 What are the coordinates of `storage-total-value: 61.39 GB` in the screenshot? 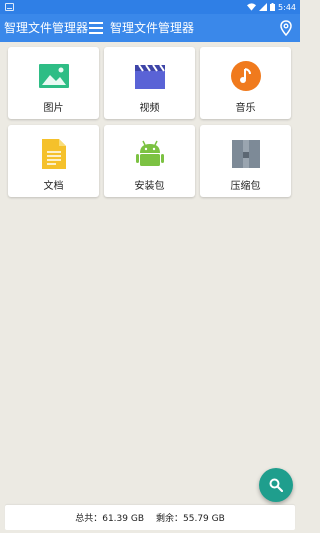 It's located at (123, 519).